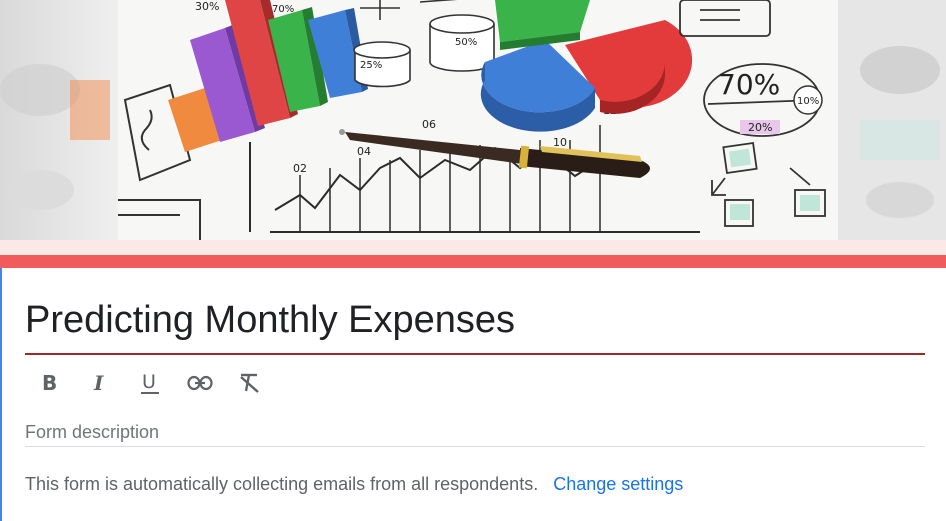  I want to click on change-settings-link: Change settings, so click(618, 484).